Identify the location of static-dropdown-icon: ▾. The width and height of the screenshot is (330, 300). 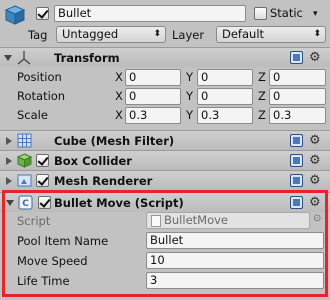
(320, 14).